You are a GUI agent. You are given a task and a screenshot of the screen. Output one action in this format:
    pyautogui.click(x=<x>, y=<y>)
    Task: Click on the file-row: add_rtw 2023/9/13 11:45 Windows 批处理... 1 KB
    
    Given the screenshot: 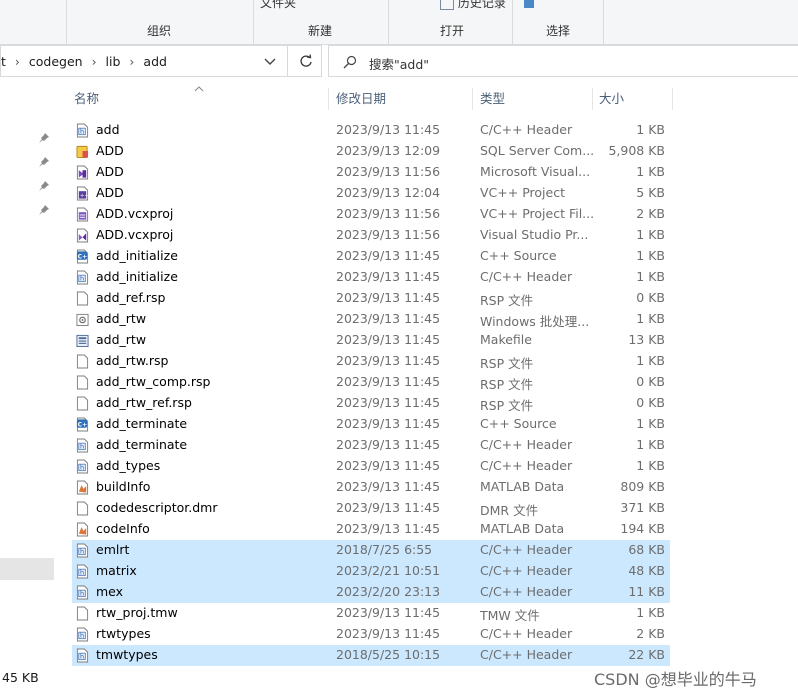 What is the action you would take?
    pyautogui.click(x=371, y=319)
    